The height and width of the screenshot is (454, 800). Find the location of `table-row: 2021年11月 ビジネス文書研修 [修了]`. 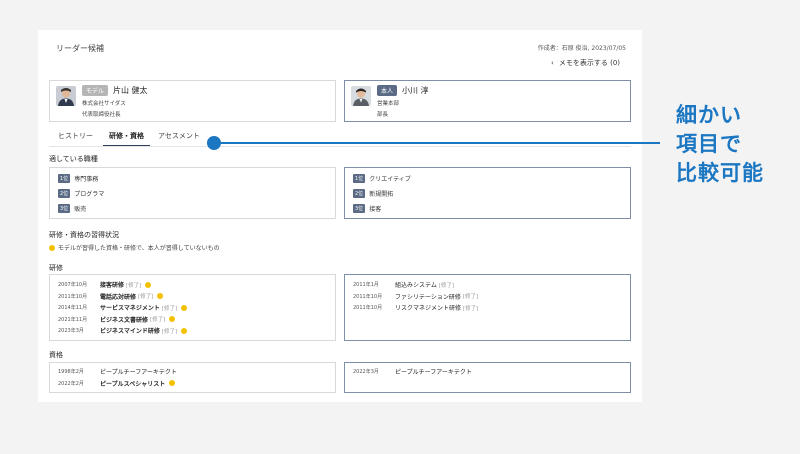

table-row: 2021年11月 ビジネス文書研修 [修了] is located at coordinates (192, 320).